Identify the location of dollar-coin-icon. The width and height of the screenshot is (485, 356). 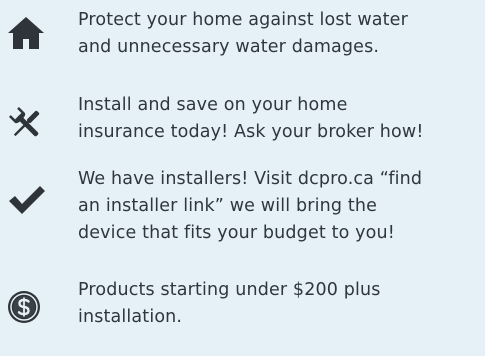
(26, 307).